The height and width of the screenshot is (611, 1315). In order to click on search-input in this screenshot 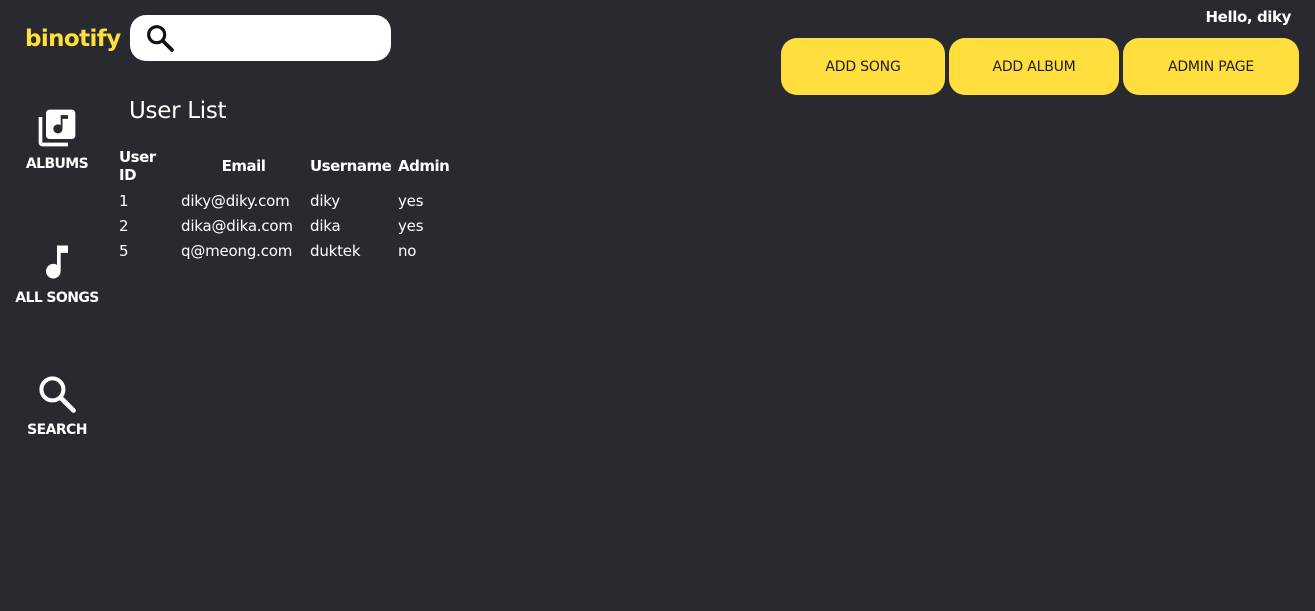, I will do `click(280, 38)`.